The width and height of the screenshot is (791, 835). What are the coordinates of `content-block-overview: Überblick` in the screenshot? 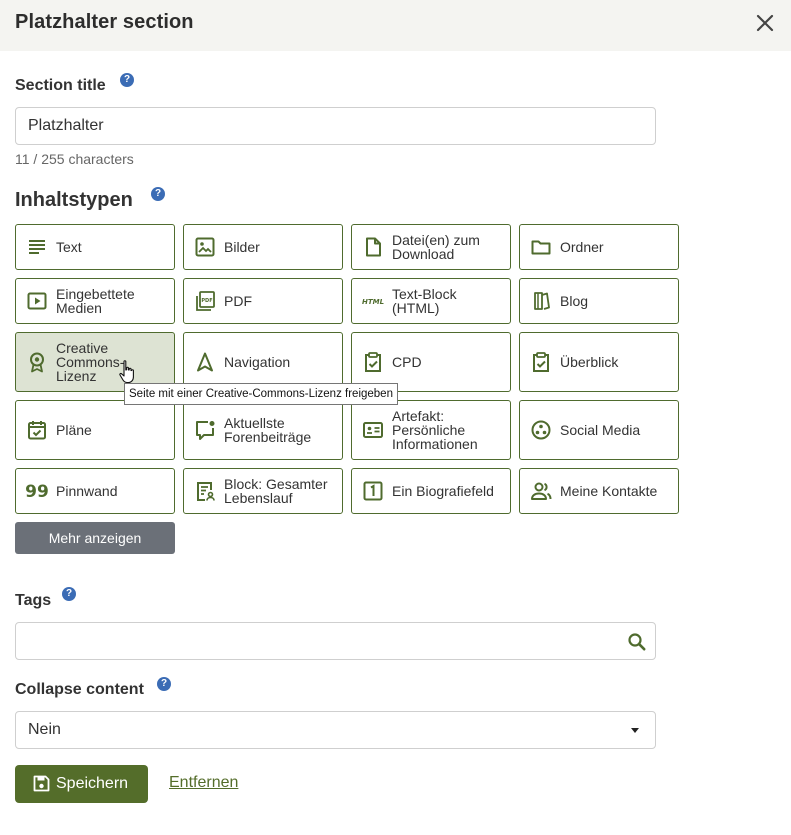 It's located at (599, 362).